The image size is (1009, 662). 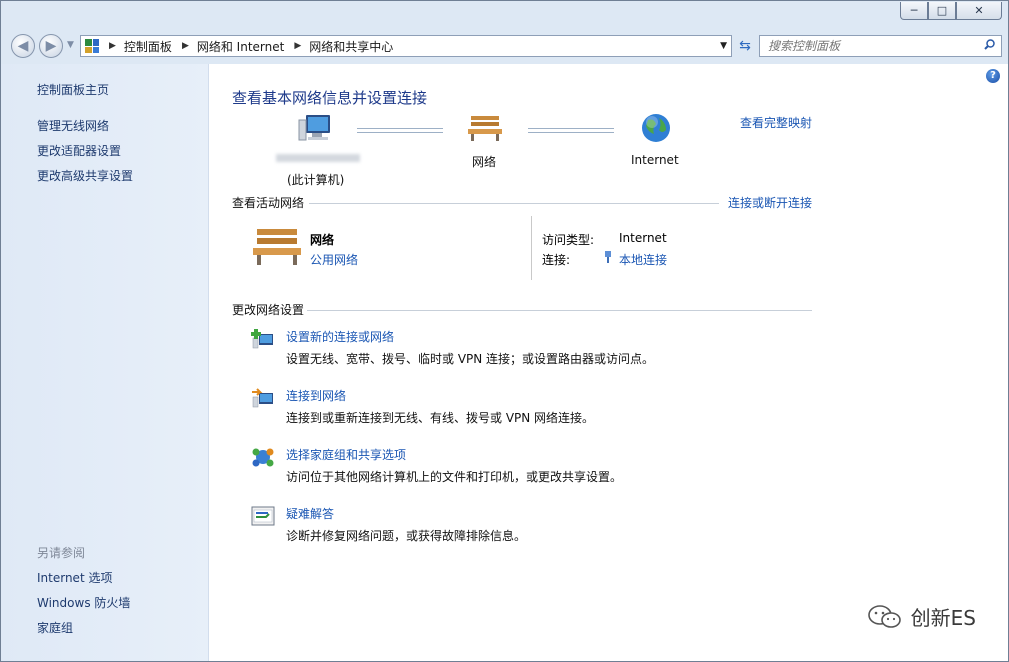 What do you see at coordinates (914, 11) in the screenshot?
I see `minimize-button: ─` at bounding box center [914, 11].